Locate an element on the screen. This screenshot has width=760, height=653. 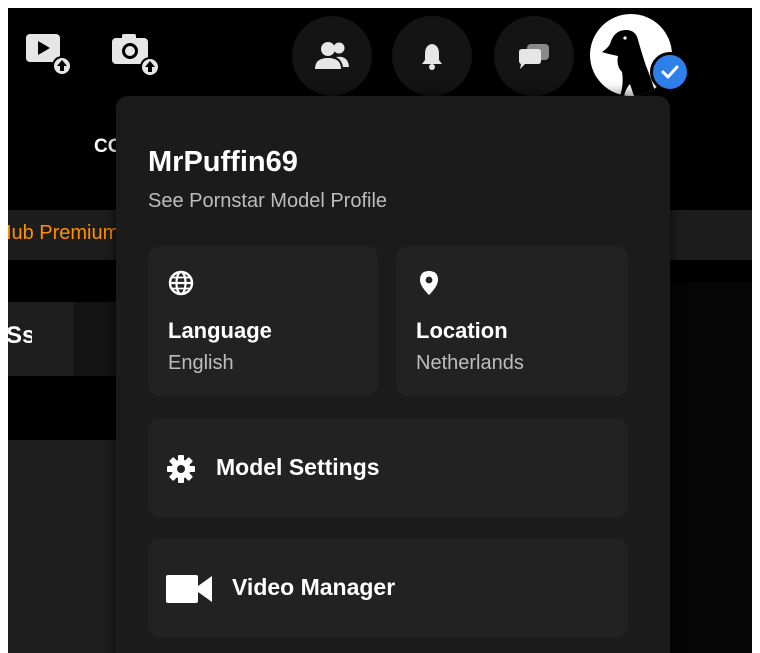
notifications-button is located at coordinates (432, 56).